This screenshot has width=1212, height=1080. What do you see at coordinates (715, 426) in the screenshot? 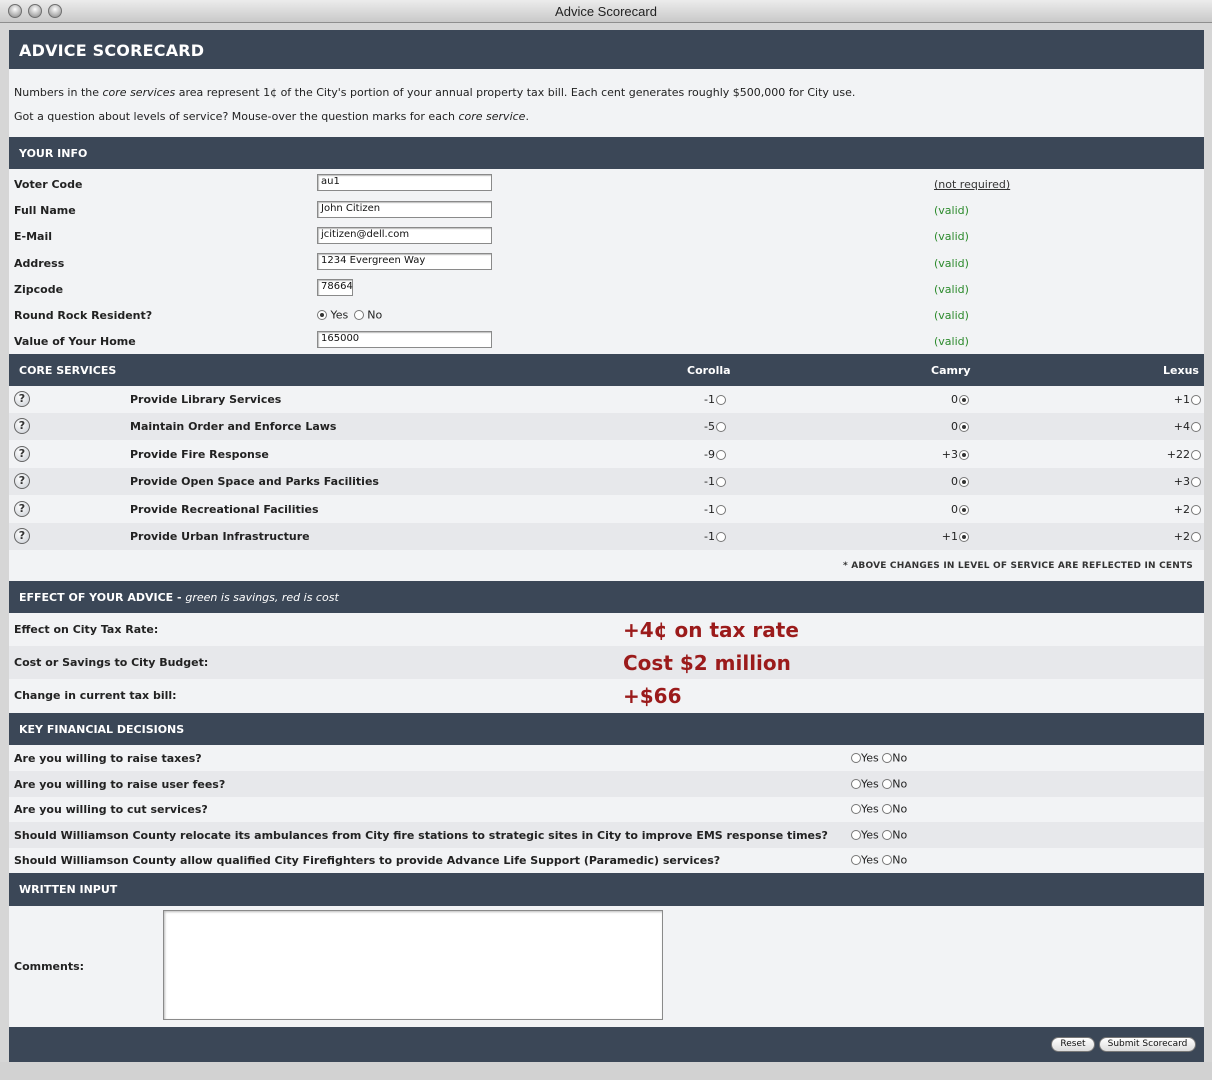
I see `service-option-corolla: -5` at bounding box center [715, 426].